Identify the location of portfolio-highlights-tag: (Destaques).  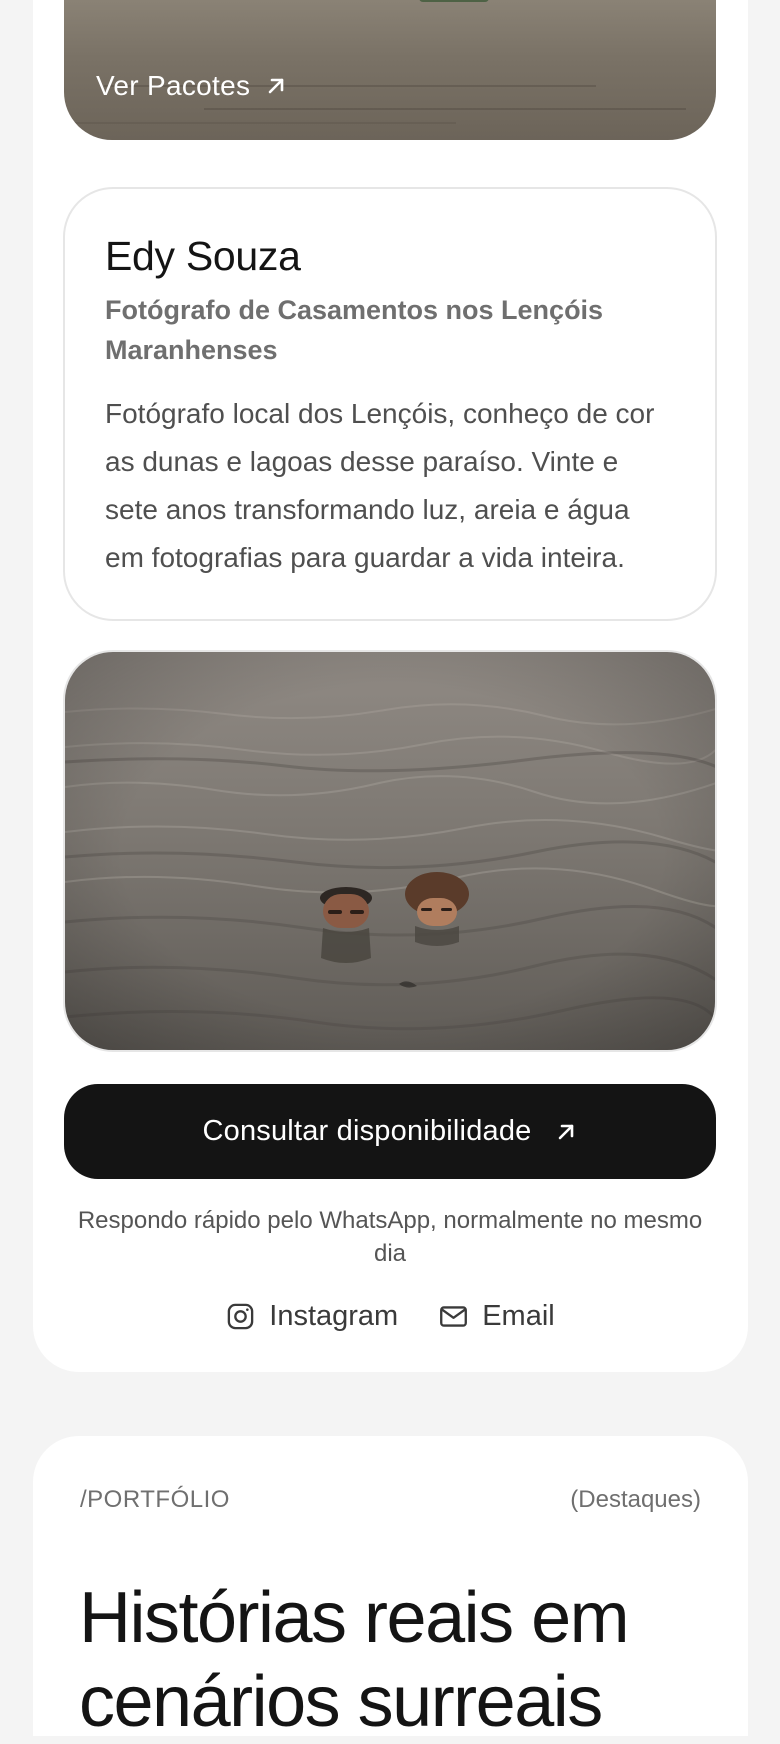
(635, 1499).